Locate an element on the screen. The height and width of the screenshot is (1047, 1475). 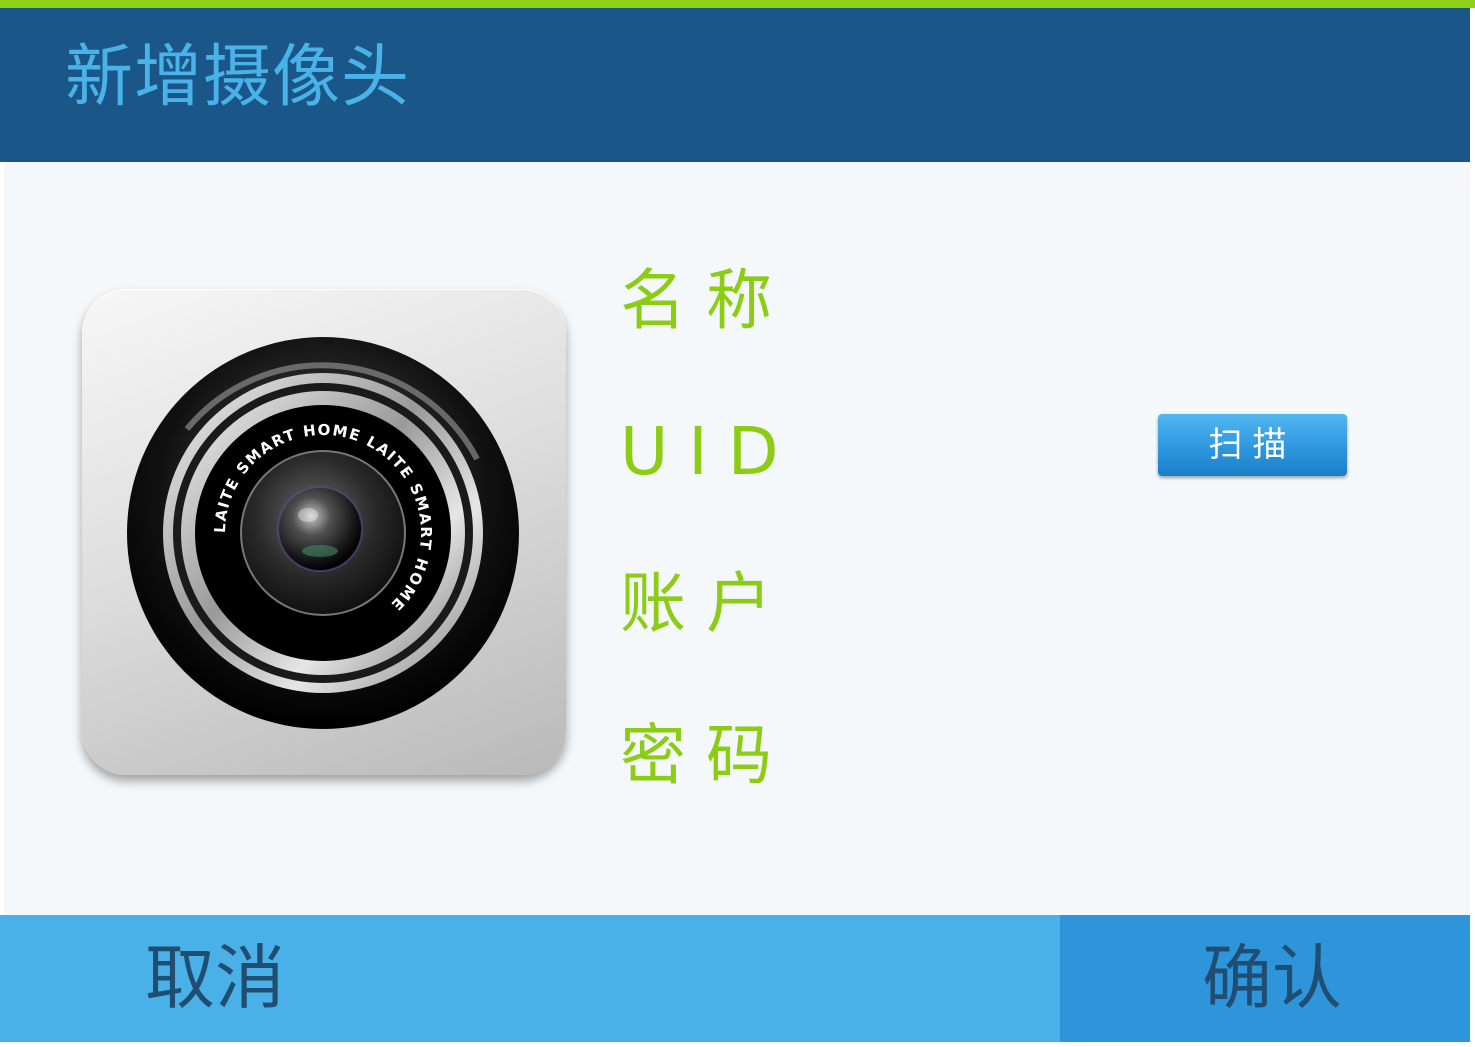
confirm-label: 确认 is located at coordinates (1272, 978).